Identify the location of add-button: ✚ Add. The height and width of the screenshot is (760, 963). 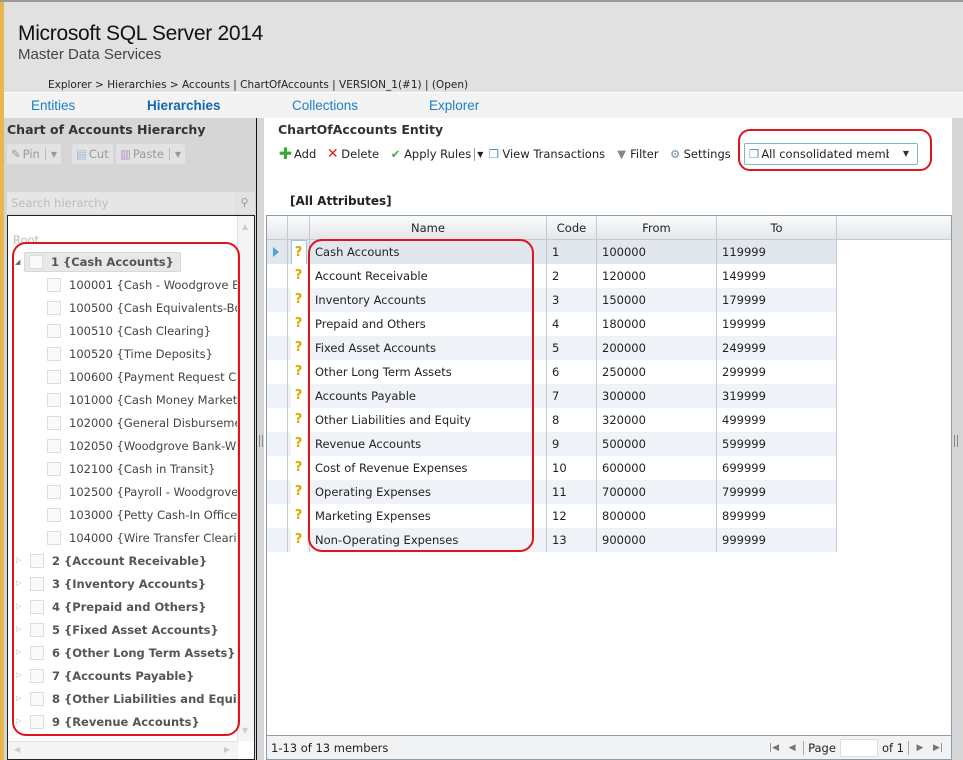
(297, 154).